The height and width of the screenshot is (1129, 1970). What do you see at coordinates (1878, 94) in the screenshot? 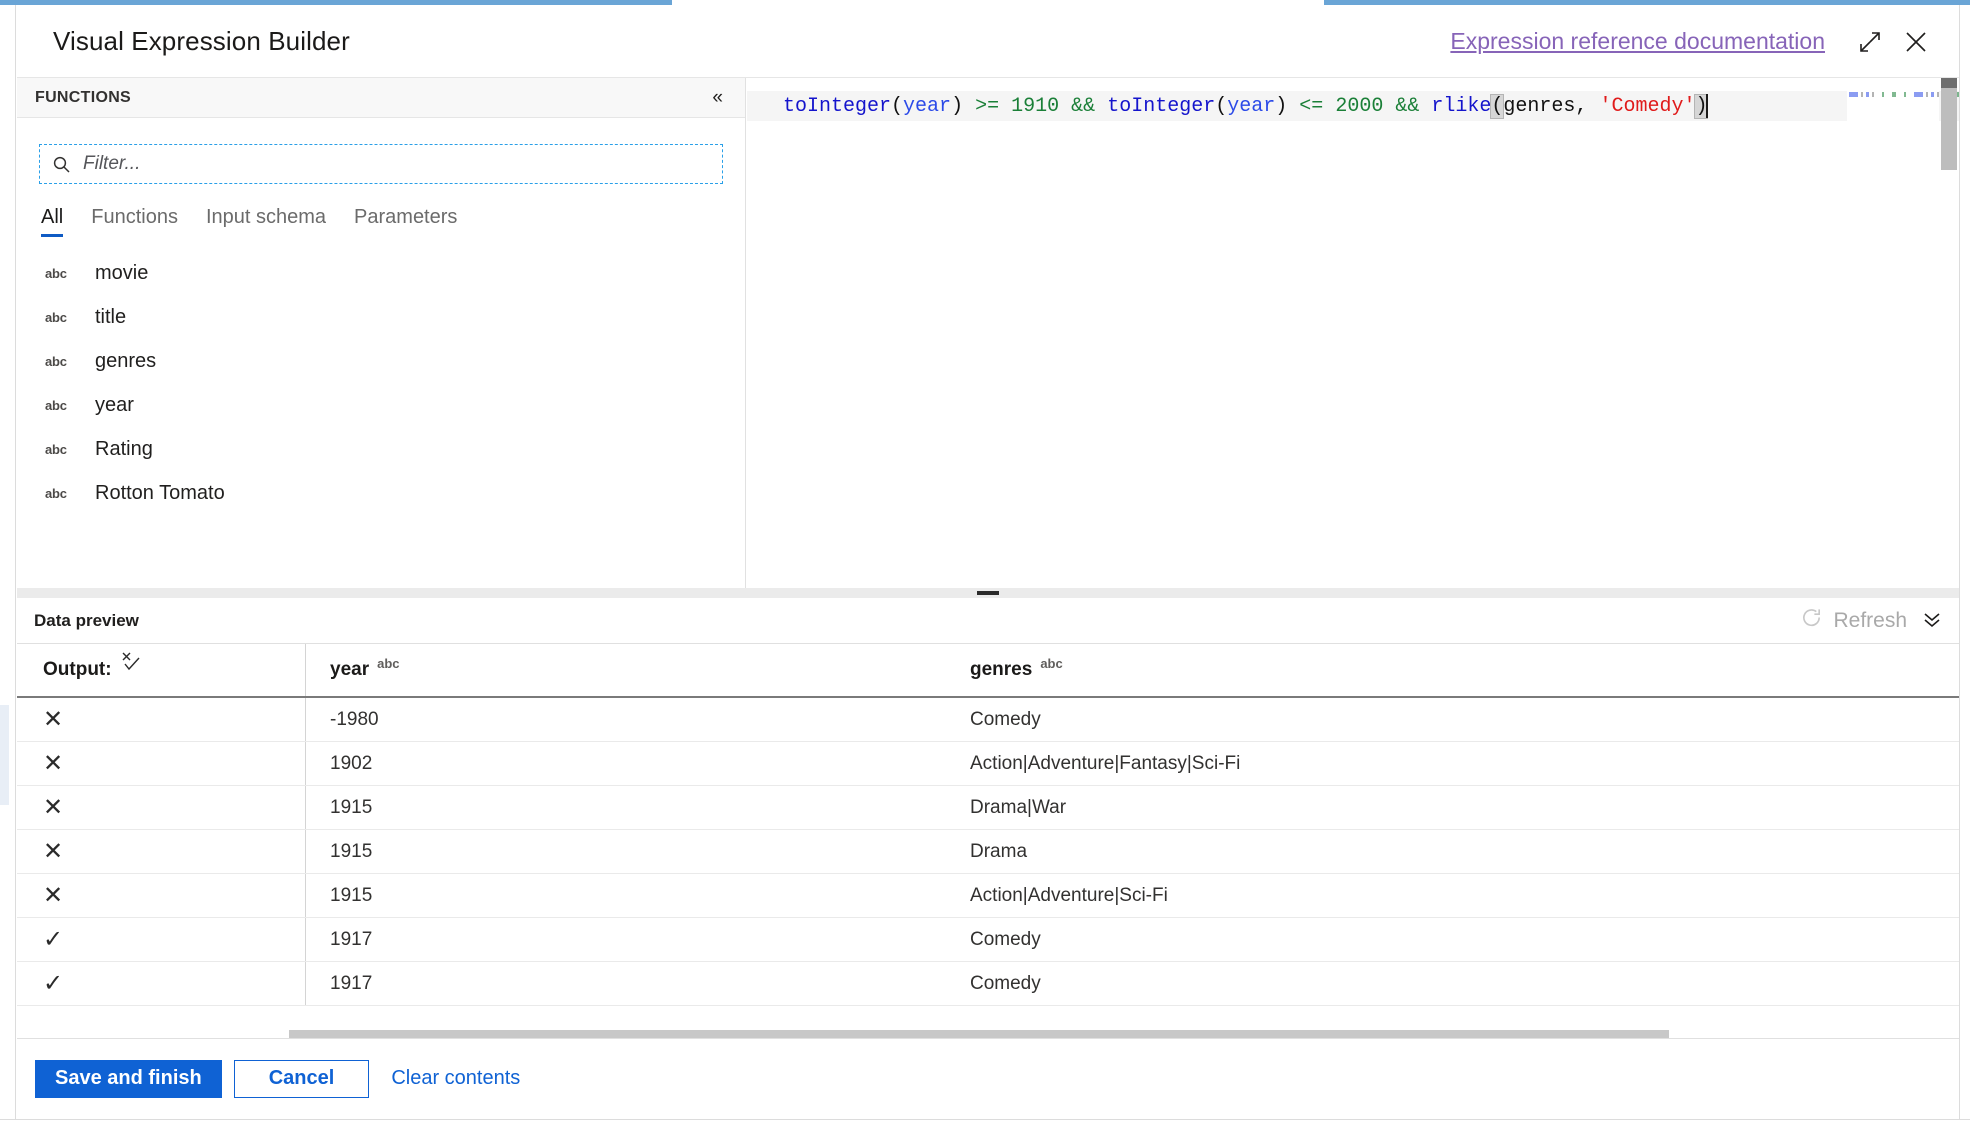
I see `minimap-gap` at bounding box center [1878, 94].